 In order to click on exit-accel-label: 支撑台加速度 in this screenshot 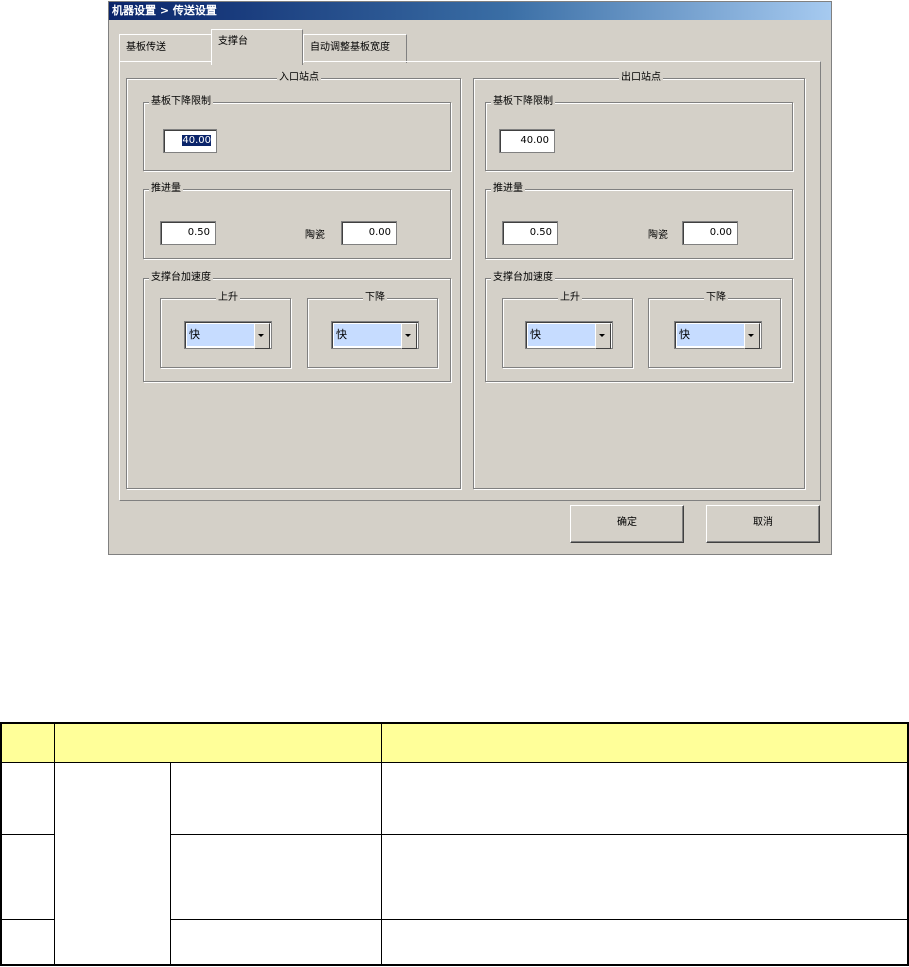, I will do `click(523, 278)`.